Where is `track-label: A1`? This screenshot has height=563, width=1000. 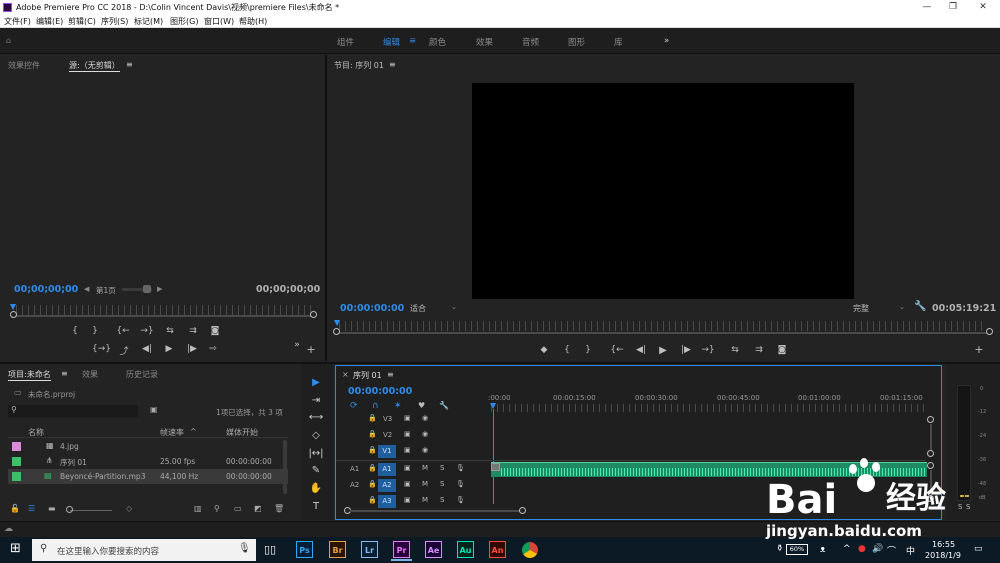
track-label: A1 is located at coordinates (387, 469).